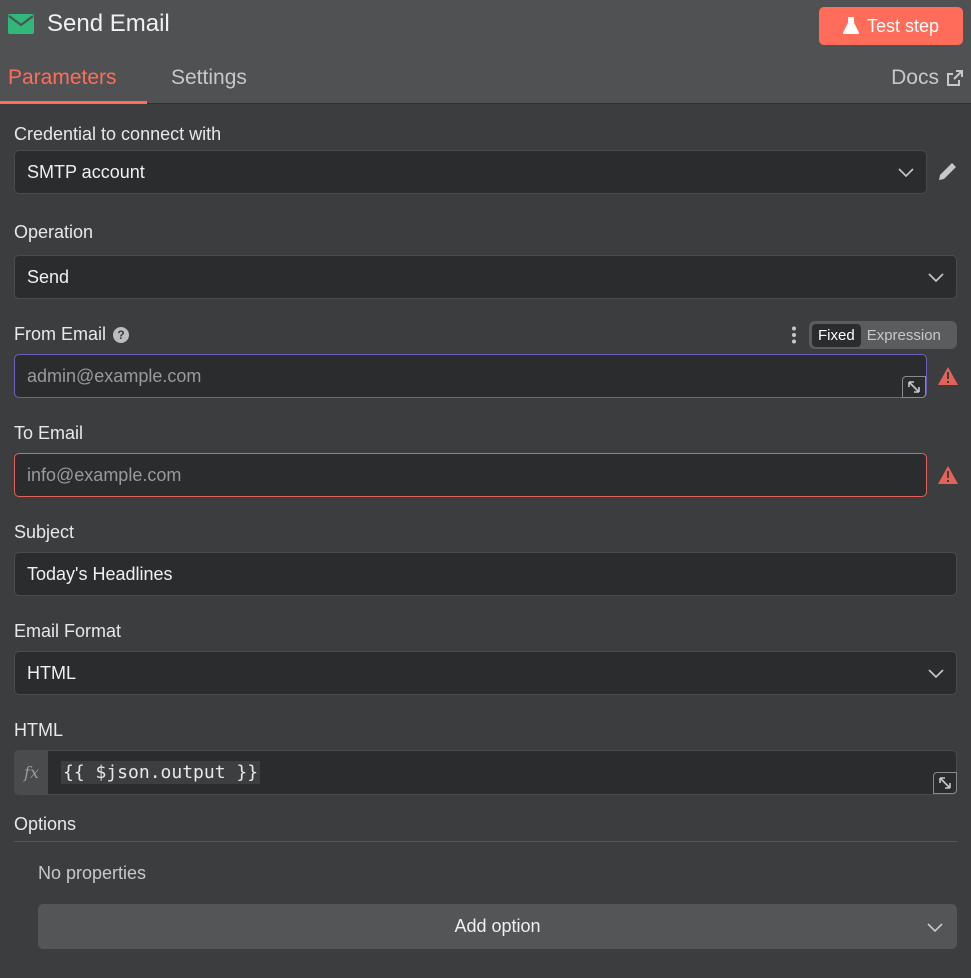  What do you see at coordinates (104, 474) in the screenshot?
I see `to-email-placeholder: info@example.com` at bounding box center [104, 474].